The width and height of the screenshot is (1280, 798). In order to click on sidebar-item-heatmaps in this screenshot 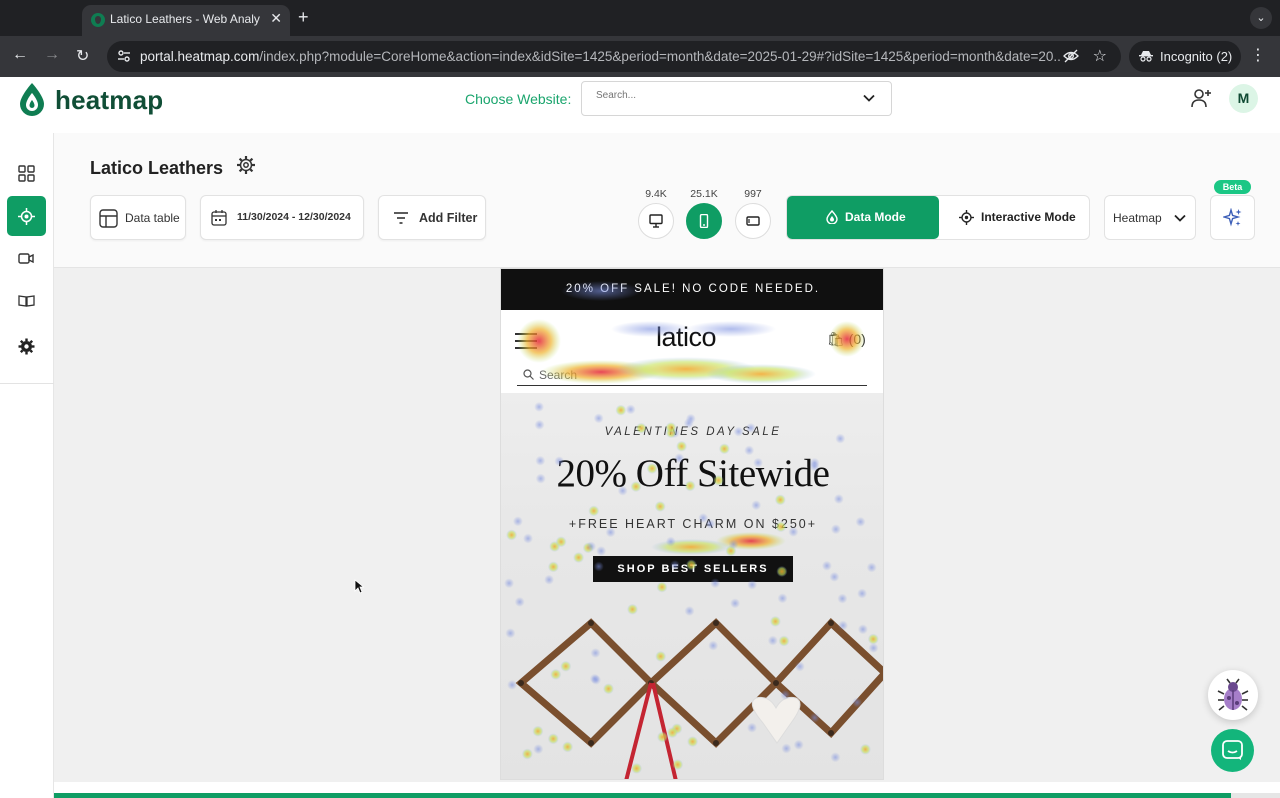, I will do `click(26, 216)`.